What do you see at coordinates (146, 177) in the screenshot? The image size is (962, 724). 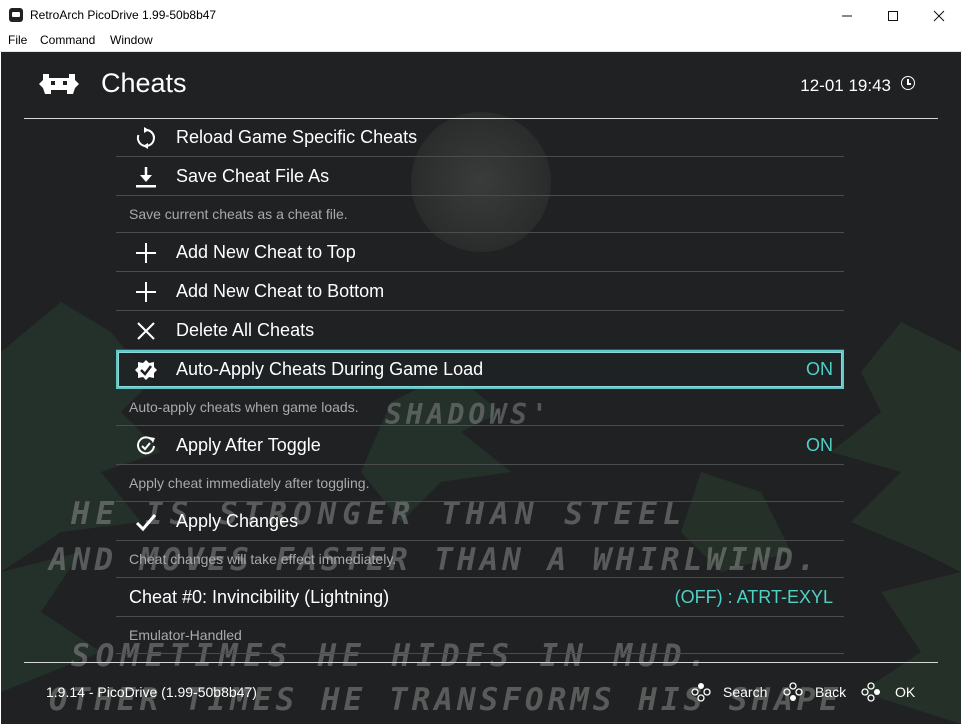 I see `download-icon` at bounding box center [146, 177].